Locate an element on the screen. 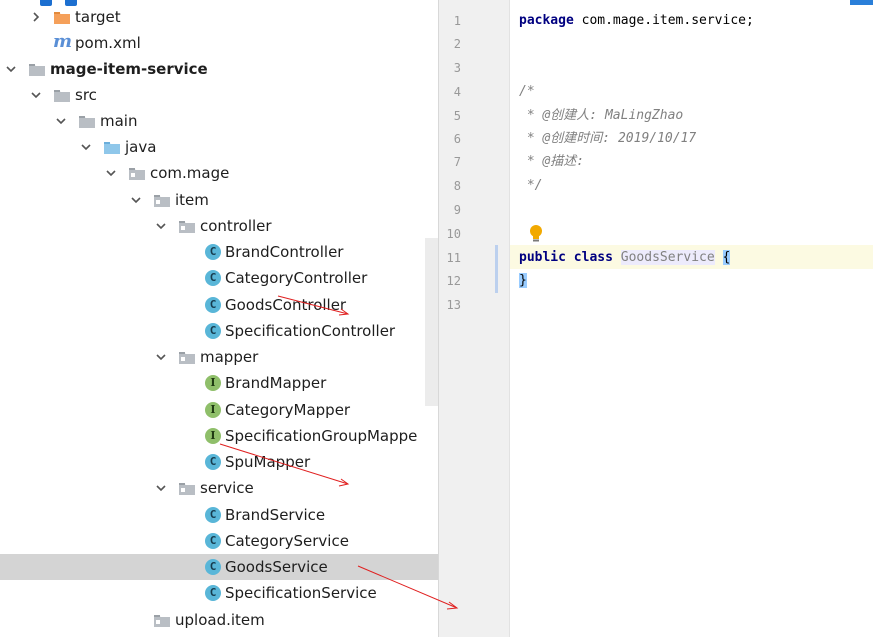 This screenshot has height=637, width=873. line-number: 1 is located at coordinates (457, 21).